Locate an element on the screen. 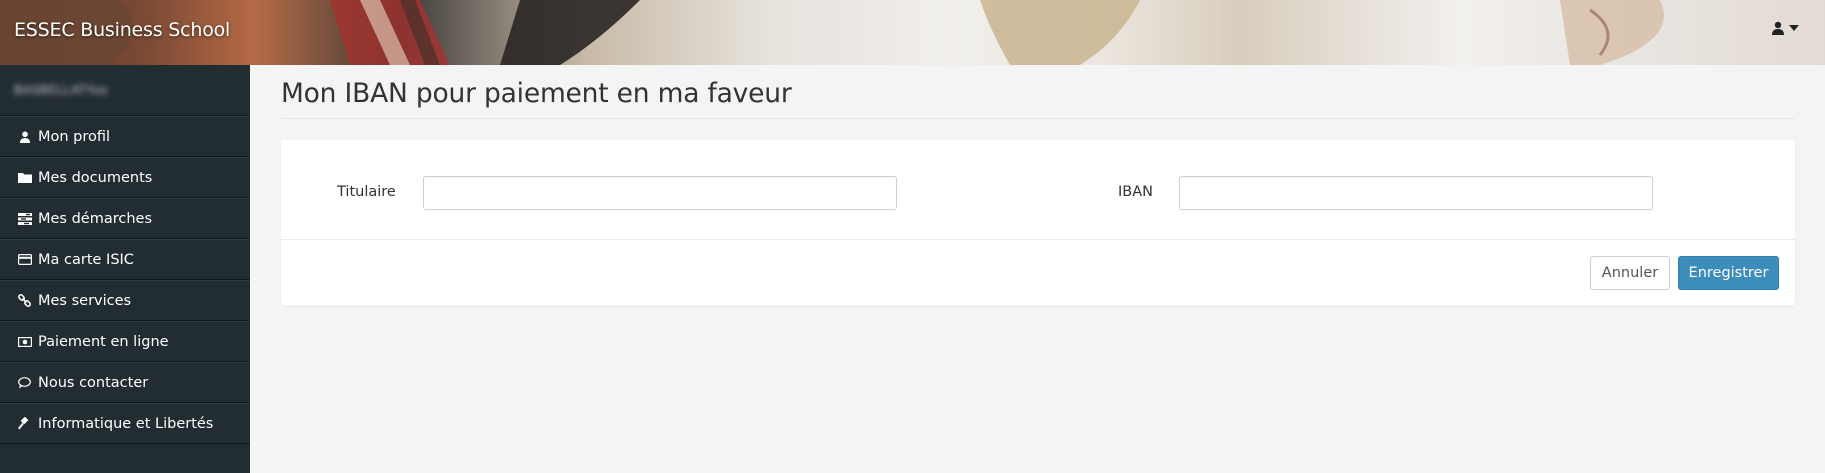 Image resolution: width=1825 pixels, height=473 pixels. cancel-button: Annuler is located at coordinates (1630, 273).